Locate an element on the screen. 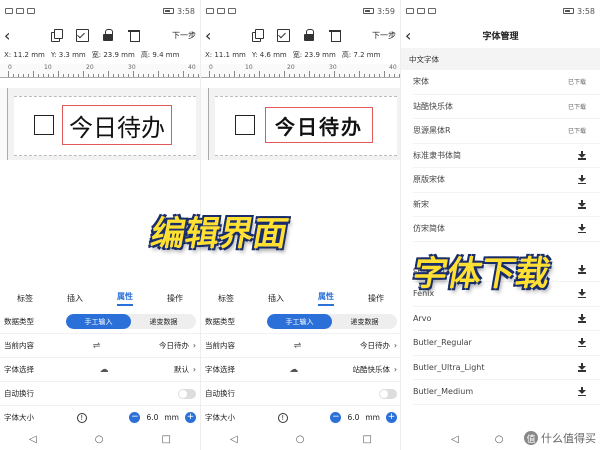  font-item: Butler_Regular is located at coordinates (506, 343).